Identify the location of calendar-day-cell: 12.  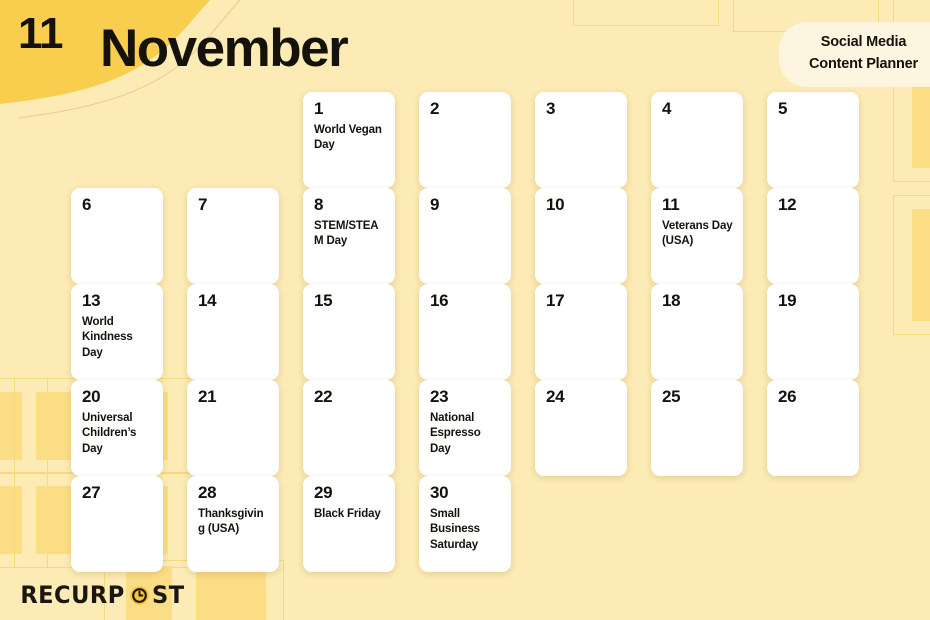
(813, 236).